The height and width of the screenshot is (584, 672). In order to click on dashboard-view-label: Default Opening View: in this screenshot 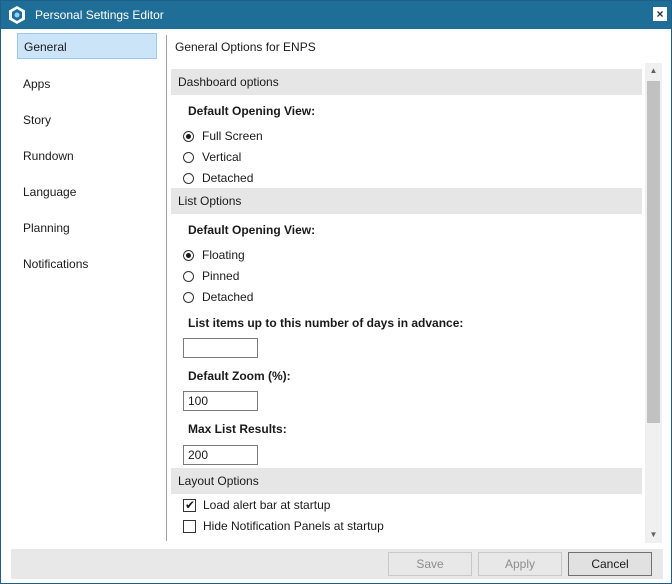, I will do `click(252, 111)`.